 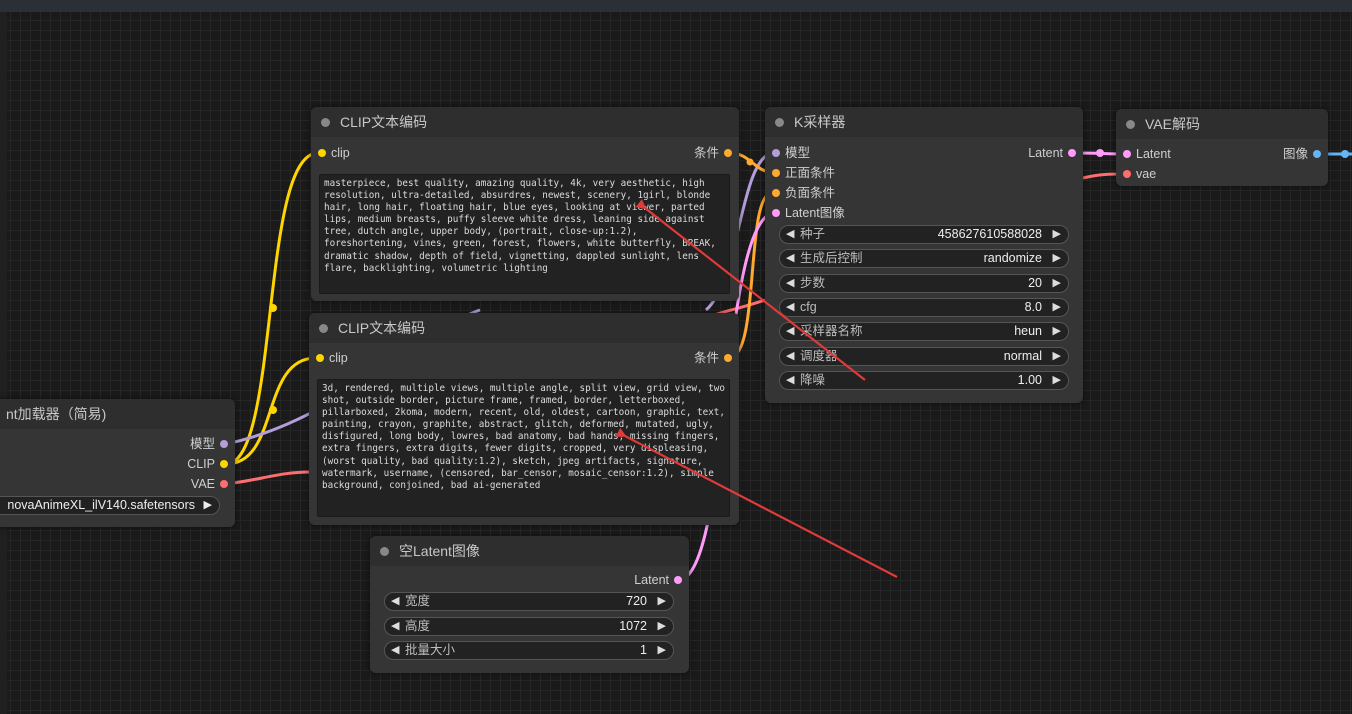 I want to click on output-vae-dot, so click(x=224, y=484).